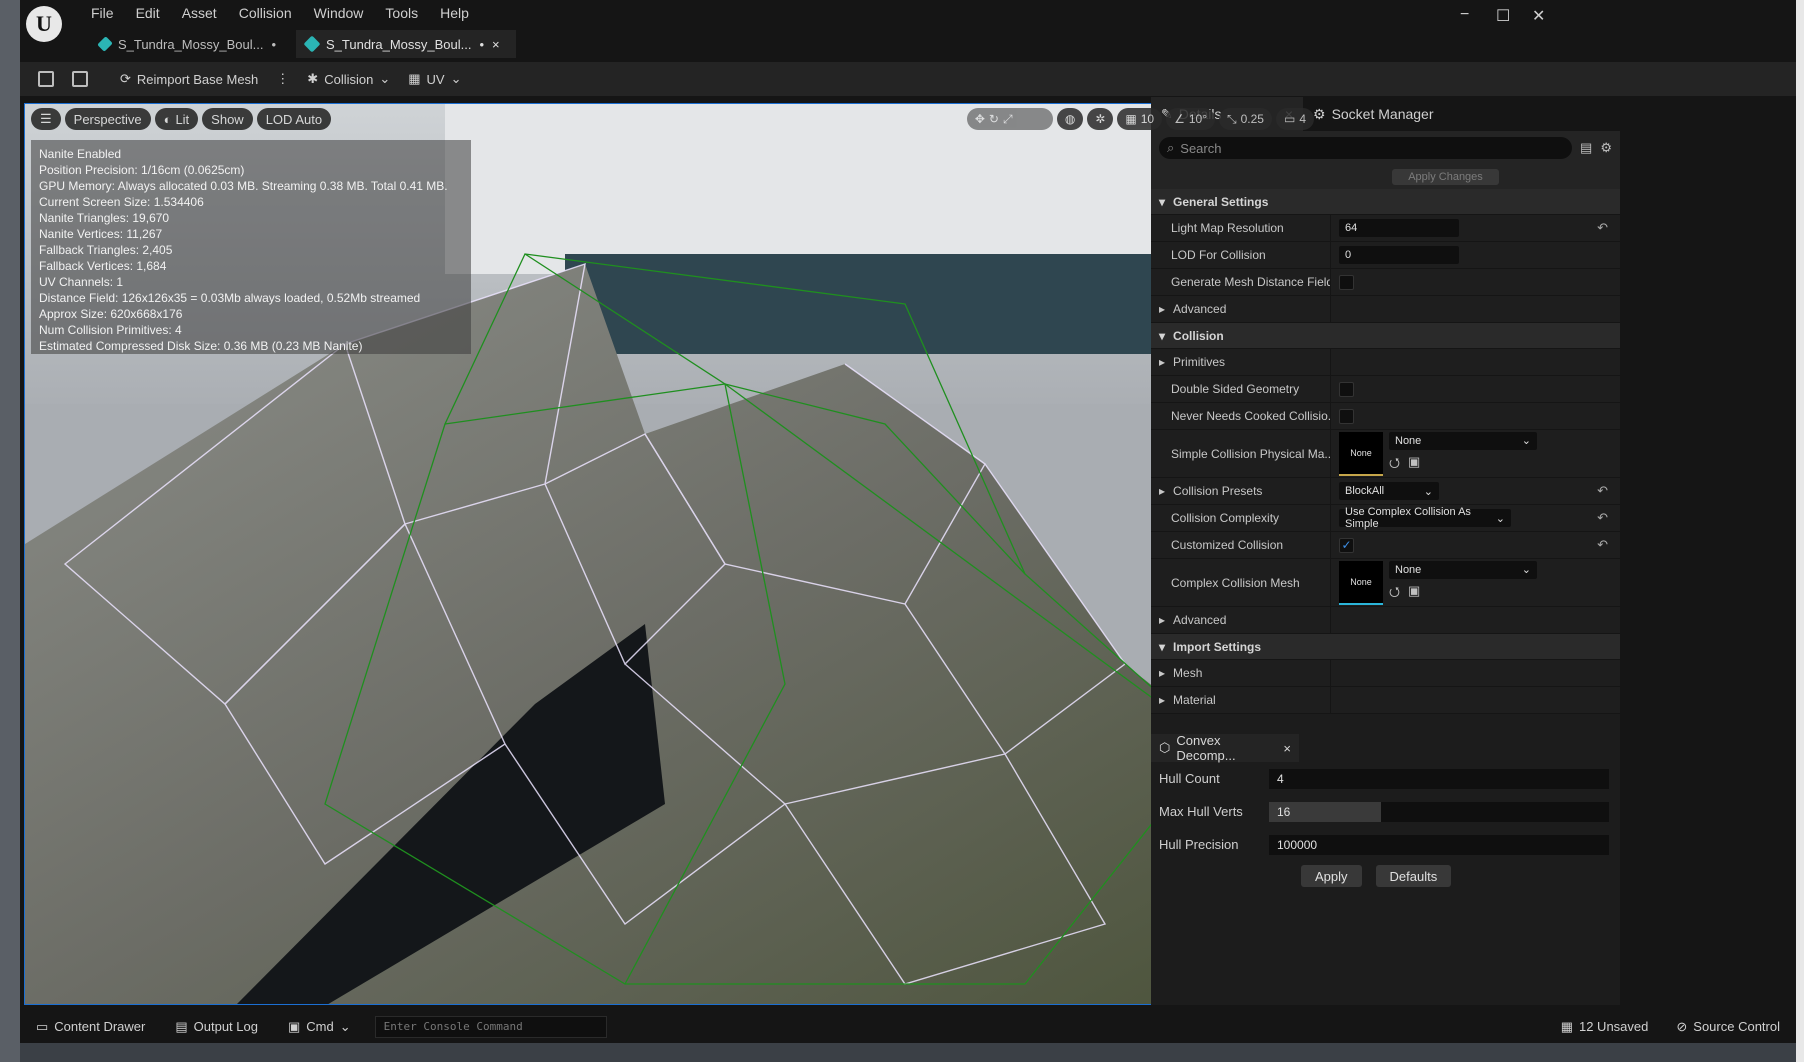 The width and height of the screenshot is (1804, 1062). What do you see at coordinates (1070, 119) in the screenshot?
I see `coordinate-space-button: ◍` at bounding box center [1070, 119].